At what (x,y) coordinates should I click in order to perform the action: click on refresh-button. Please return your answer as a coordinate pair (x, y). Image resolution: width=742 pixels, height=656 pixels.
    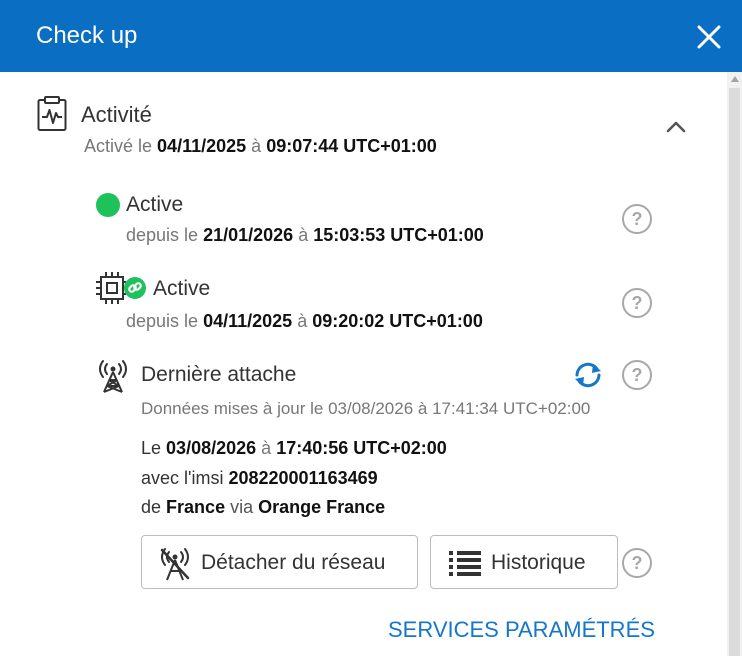
    Looking at the image, I should click on (588, 375).